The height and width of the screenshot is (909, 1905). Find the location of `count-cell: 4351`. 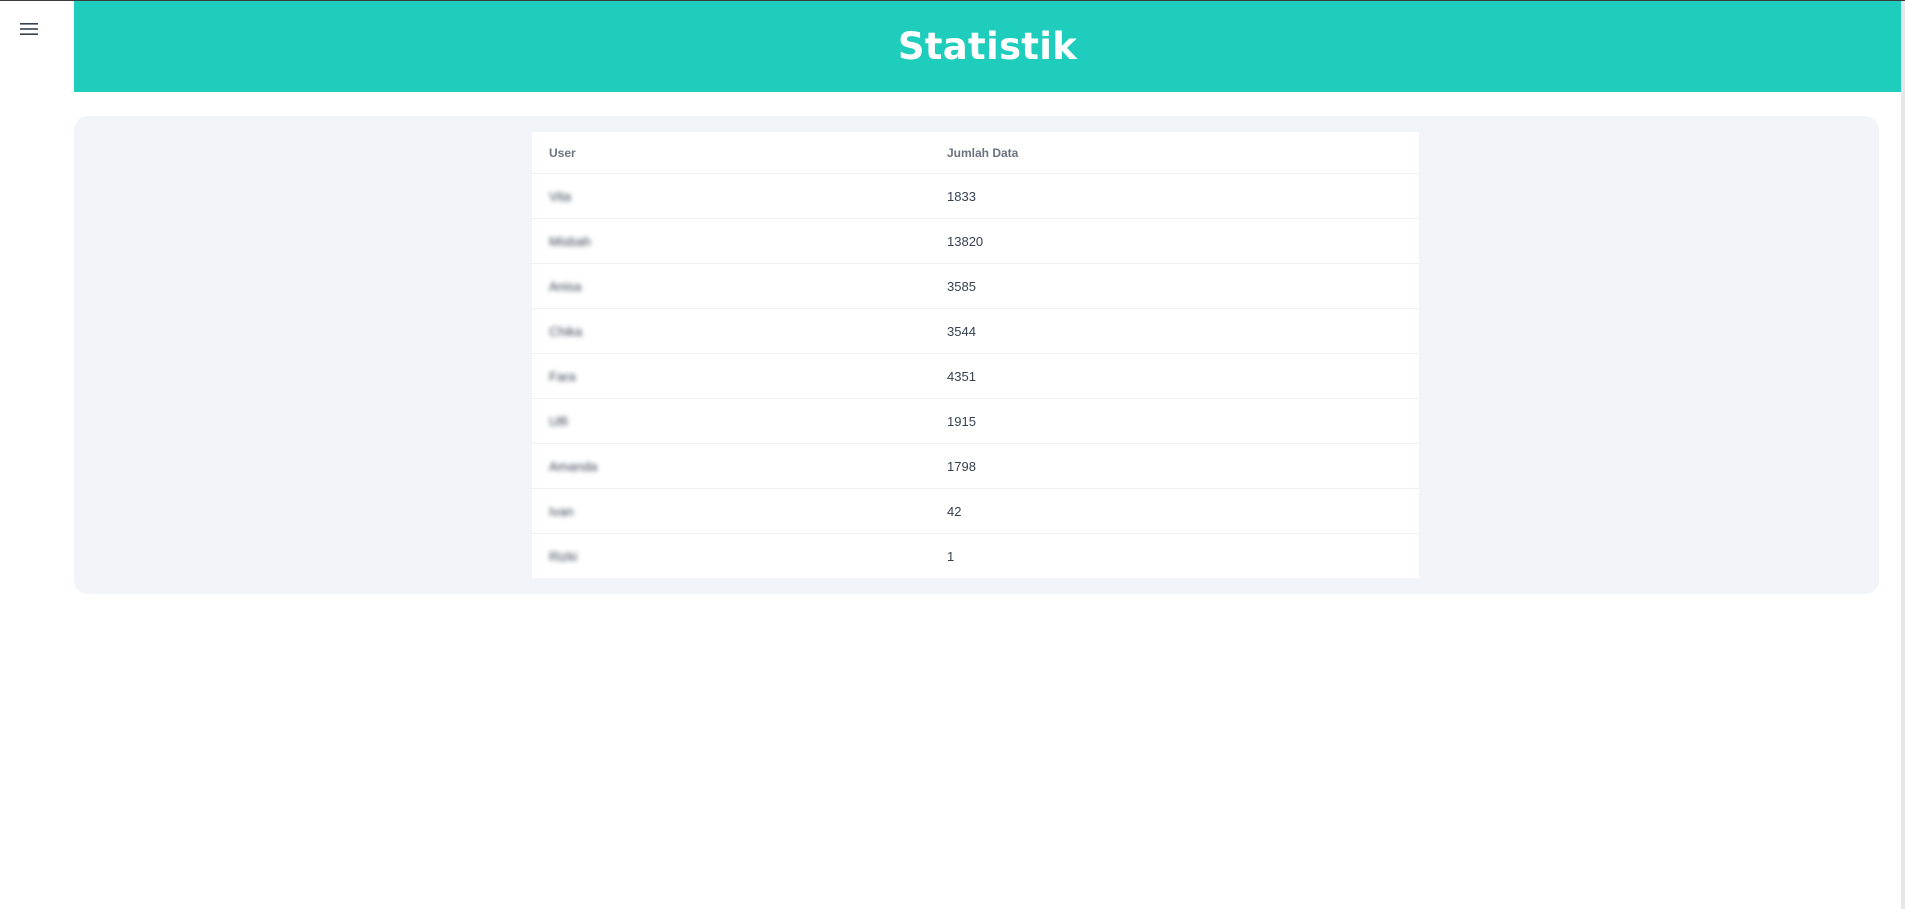

count-cell: 4351 is located at coordinates (1174, 376).